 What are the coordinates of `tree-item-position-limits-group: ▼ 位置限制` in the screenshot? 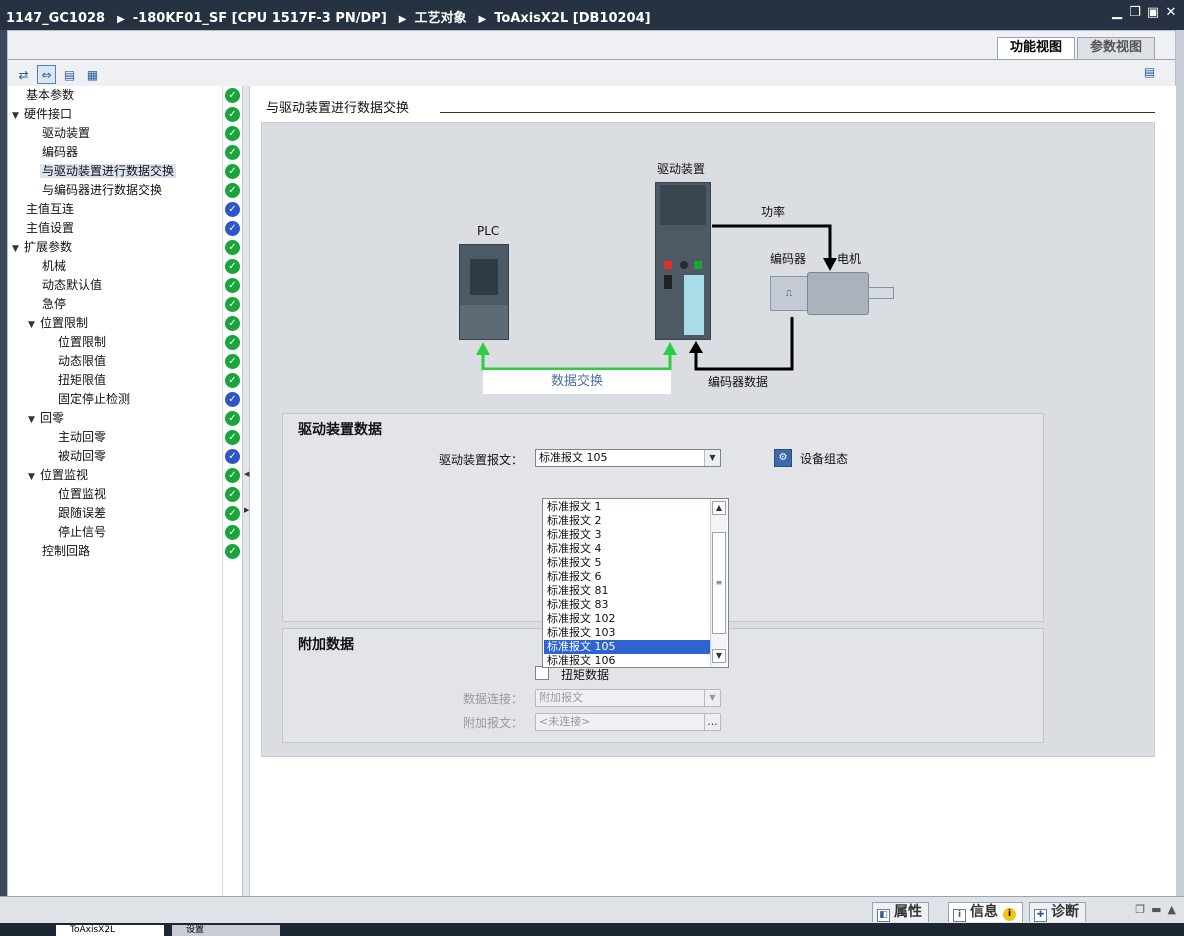 It's located at (58, 323).